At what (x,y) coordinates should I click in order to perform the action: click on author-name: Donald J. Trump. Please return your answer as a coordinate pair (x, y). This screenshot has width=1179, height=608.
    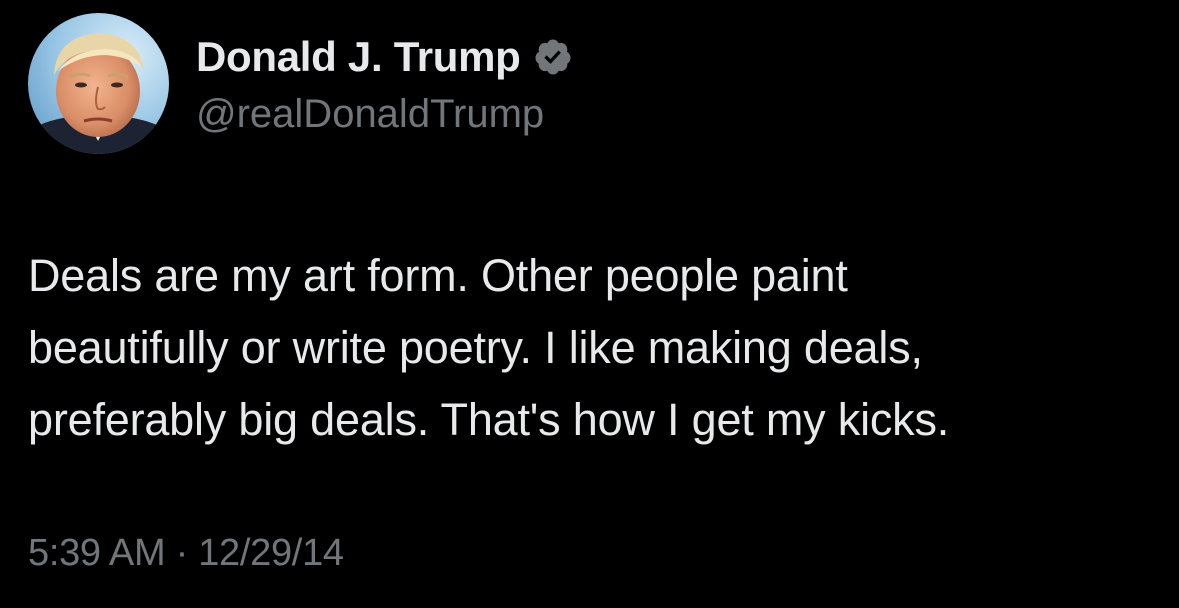
    Looking at the image, I should click on (358, 57).